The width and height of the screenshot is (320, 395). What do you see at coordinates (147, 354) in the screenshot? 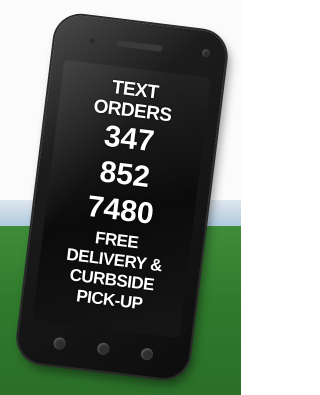
I see `menu-button-icon` at bounding box center [147, 354].